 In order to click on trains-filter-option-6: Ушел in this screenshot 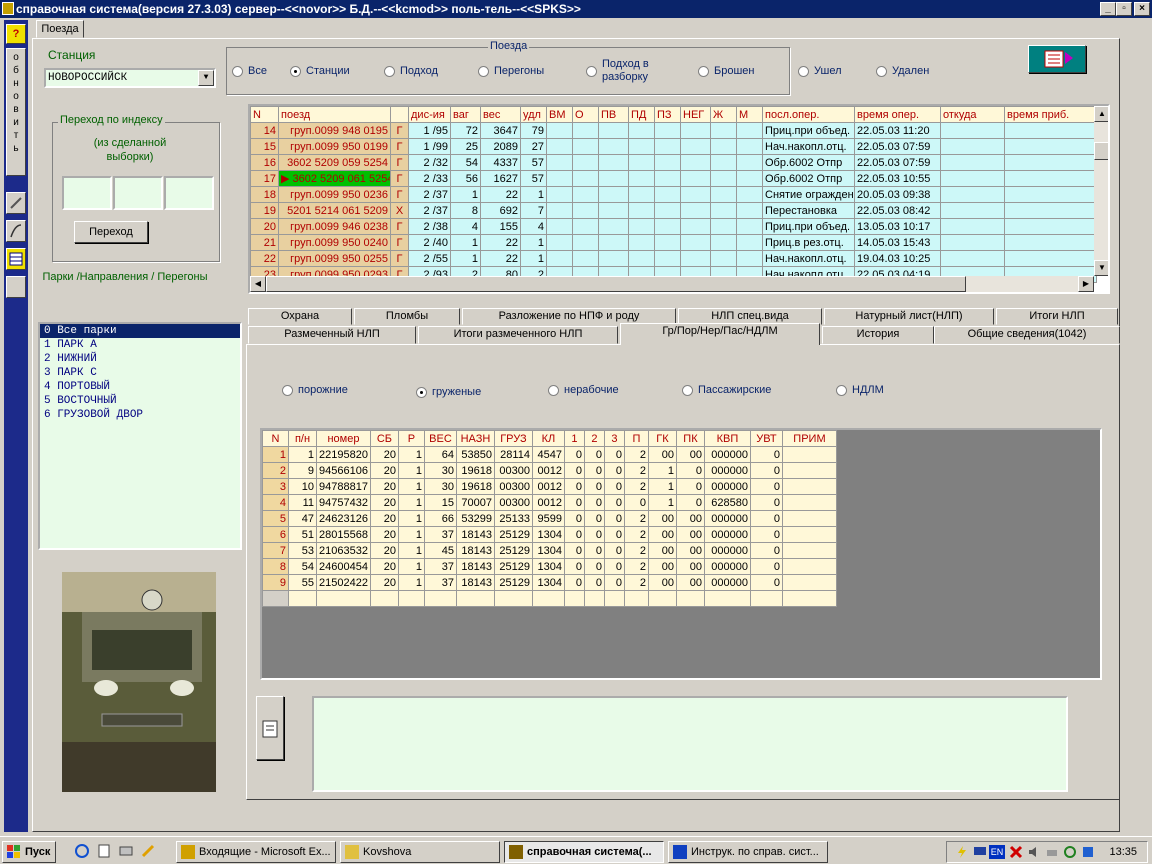, I will do `click(820, 71)`.